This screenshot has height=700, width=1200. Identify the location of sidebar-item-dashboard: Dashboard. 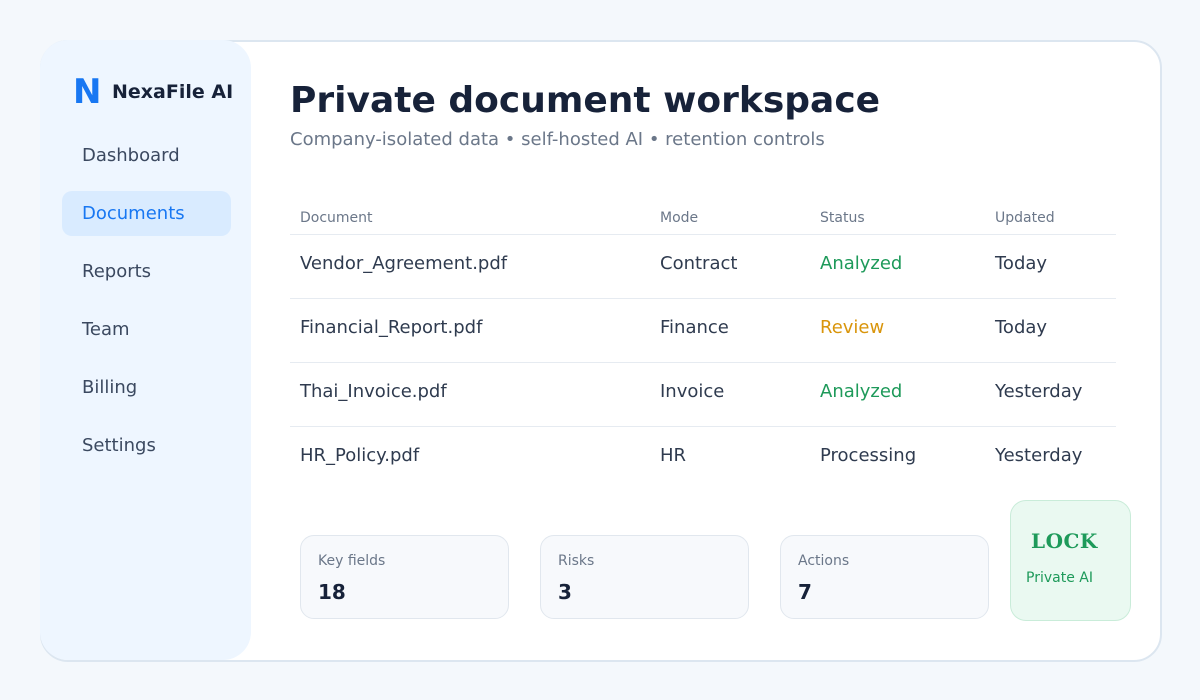
(146, 155).